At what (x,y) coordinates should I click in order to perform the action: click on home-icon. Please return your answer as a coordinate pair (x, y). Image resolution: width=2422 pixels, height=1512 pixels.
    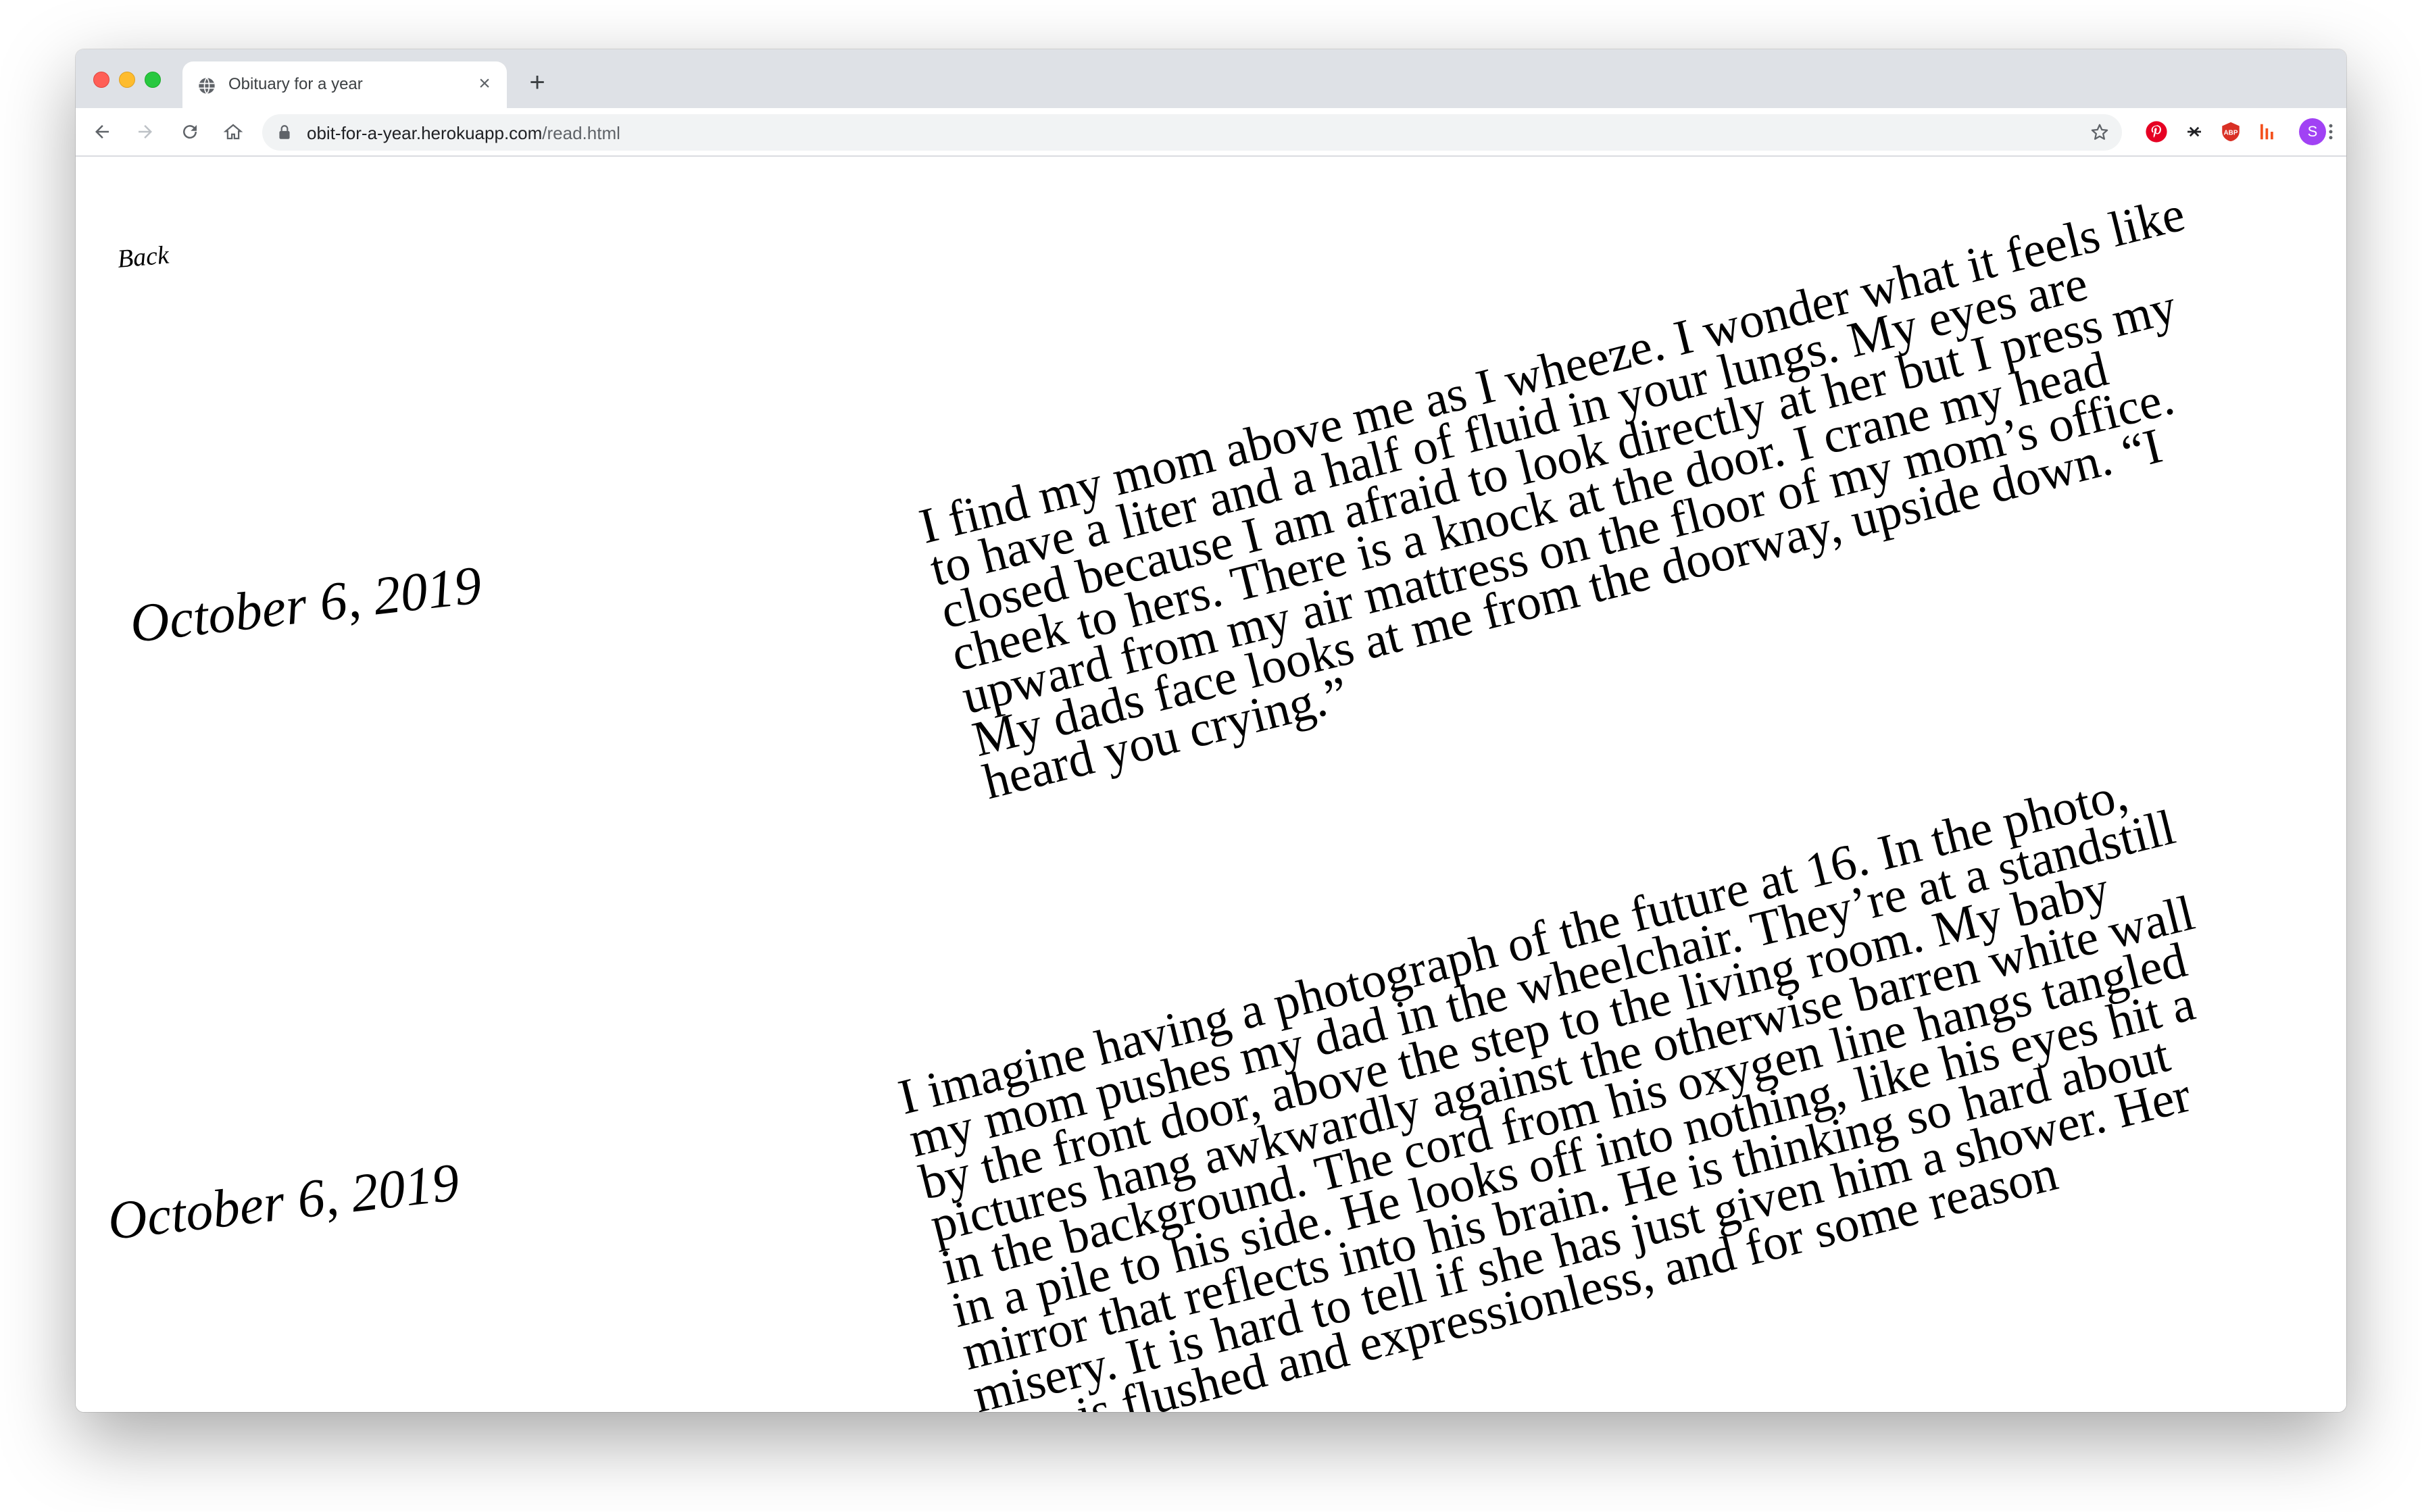
    Looking at the image, I should click on (233, 131).